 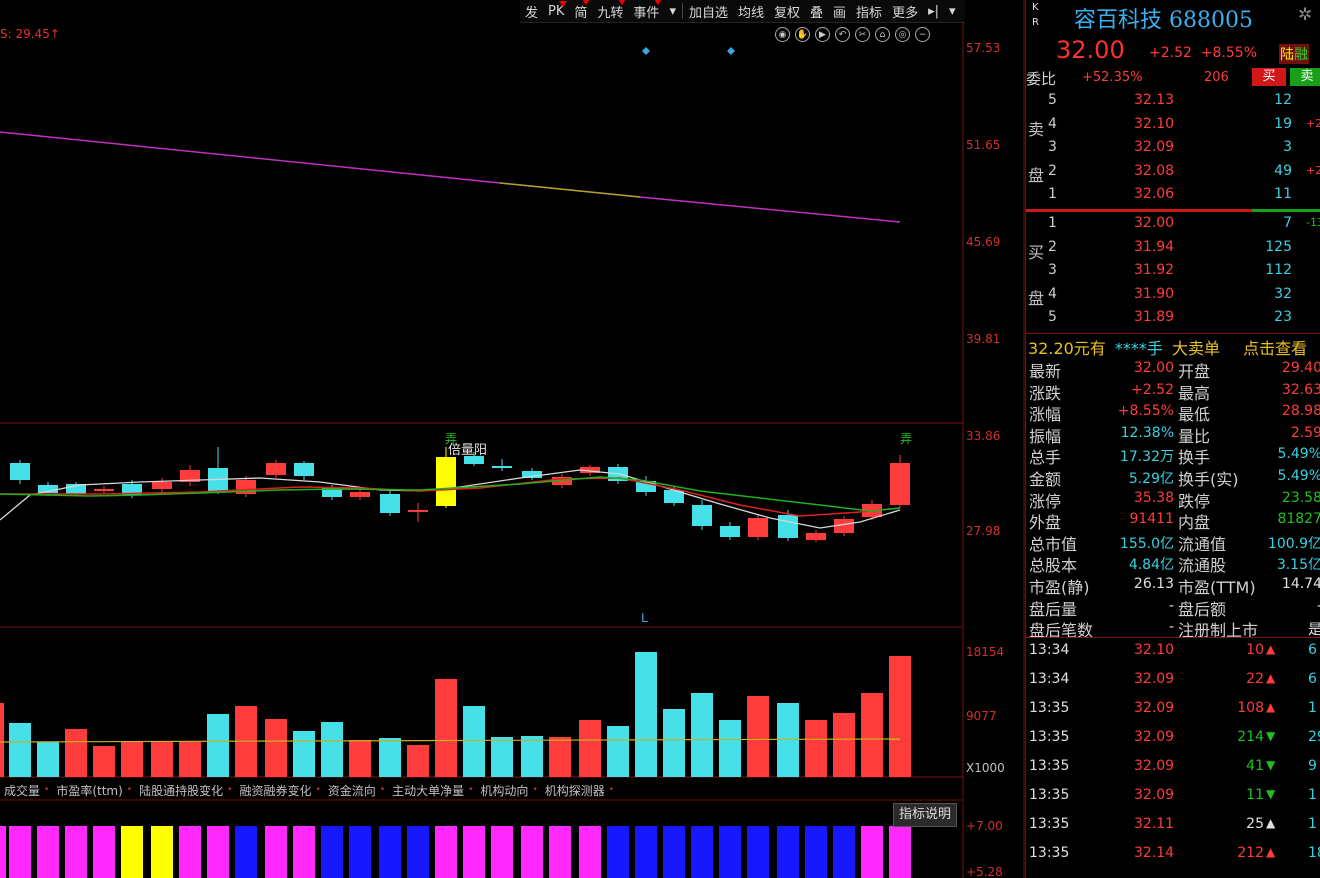 I want to click on indicator-tab: 机构动向, so click(x=504, y=790).